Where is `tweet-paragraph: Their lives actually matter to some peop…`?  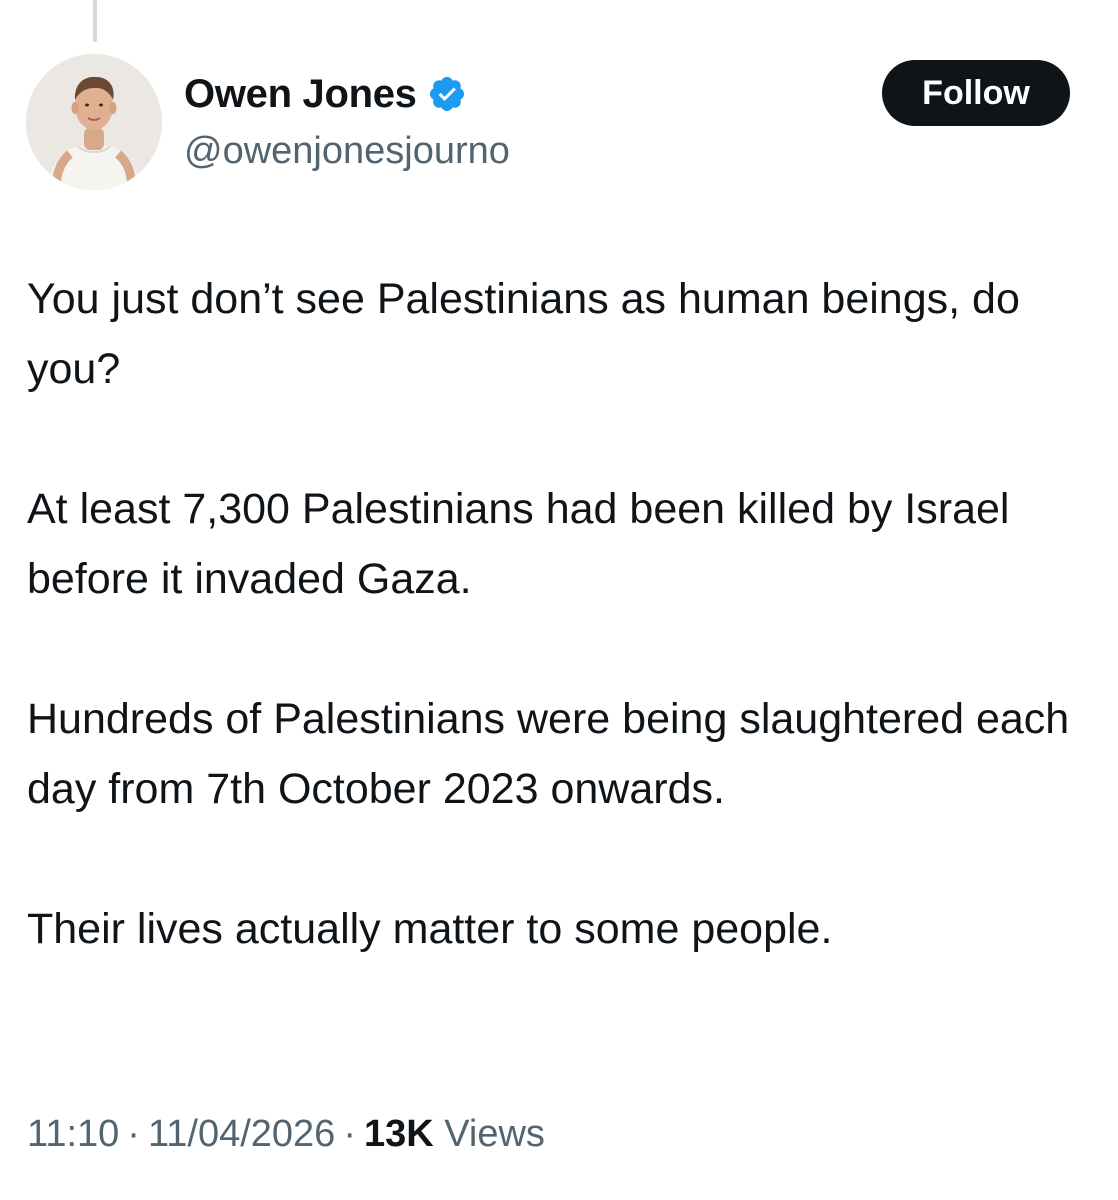 tweet-paragraph: Their lives actually matter to some peop… is located at coordinates (430, 929).